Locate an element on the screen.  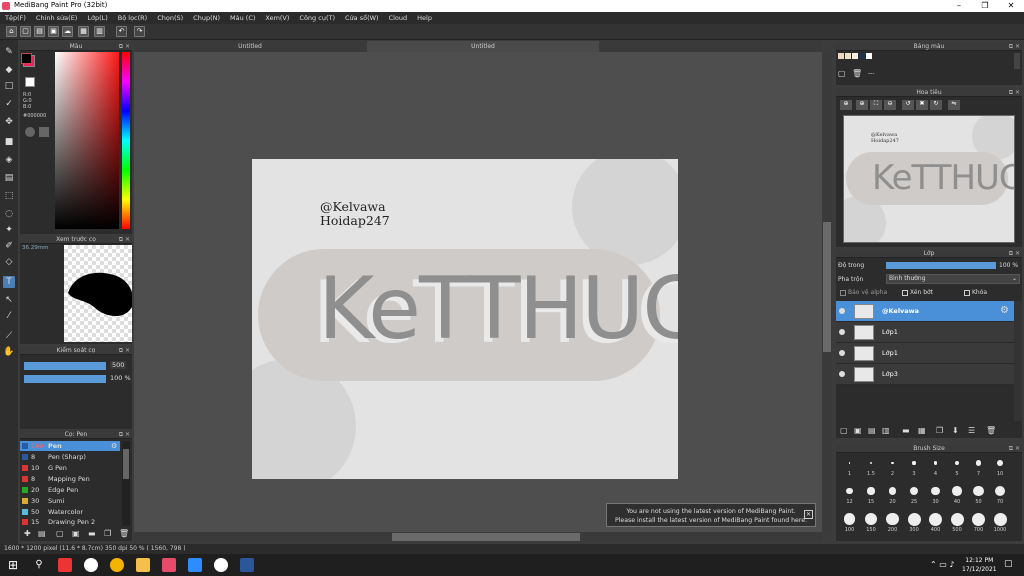
brush-item-sumi: 30 Sumi is located at coordinates (70, 501).